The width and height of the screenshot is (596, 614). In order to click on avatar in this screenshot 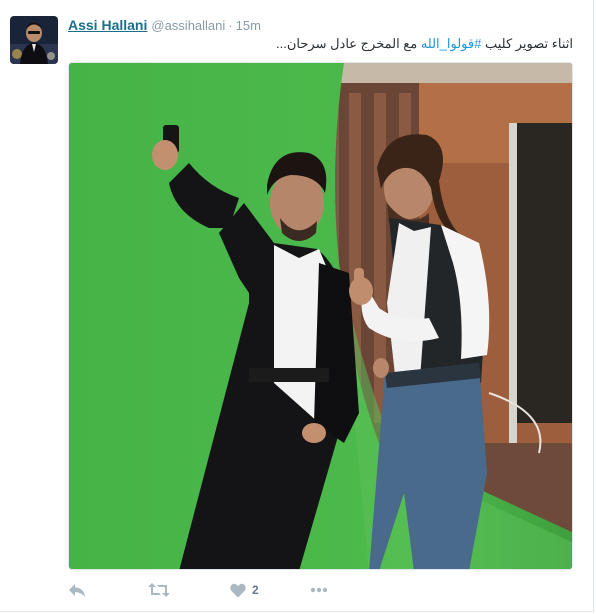, I will do `click(34, 40)`.